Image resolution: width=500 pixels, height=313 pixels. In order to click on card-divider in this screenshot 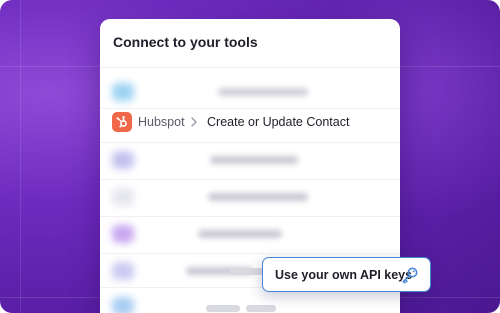, I will do `click(250, 67)`.